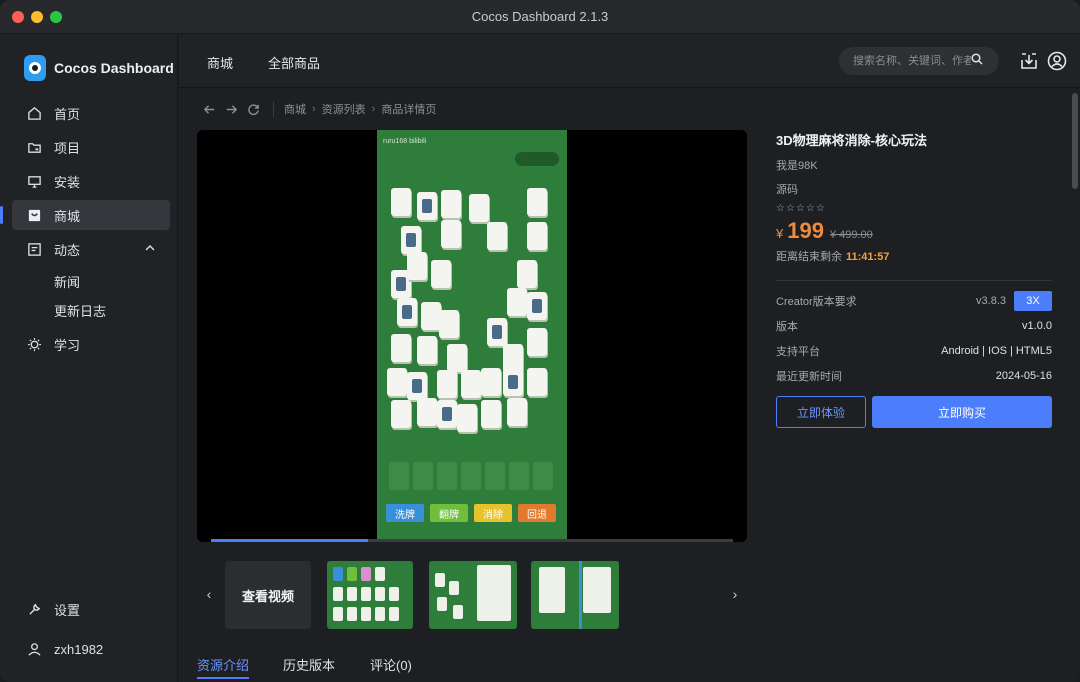  I want to click on tab-history: 历史版本, so click(309, 664).